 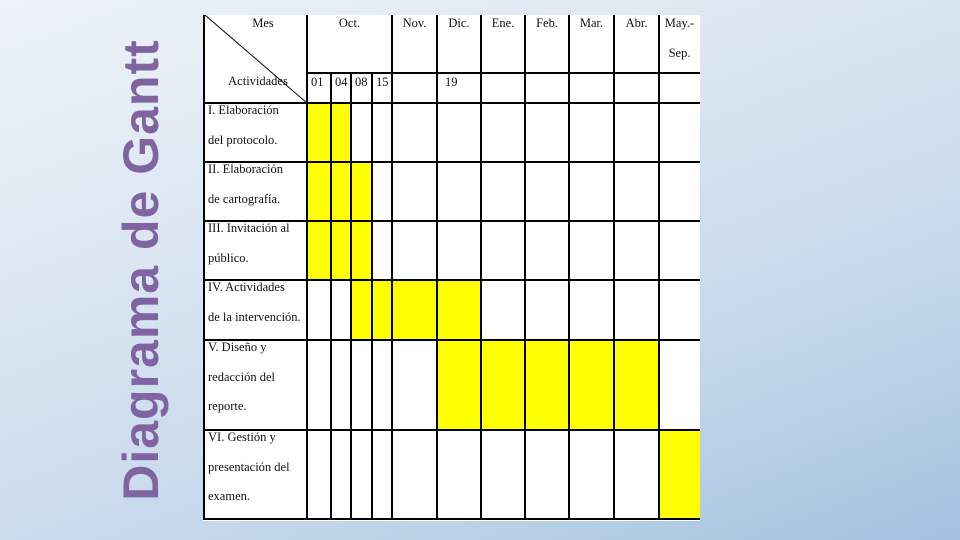 I want to click on activity-label: de la intervención., so click(x=254, y=316).